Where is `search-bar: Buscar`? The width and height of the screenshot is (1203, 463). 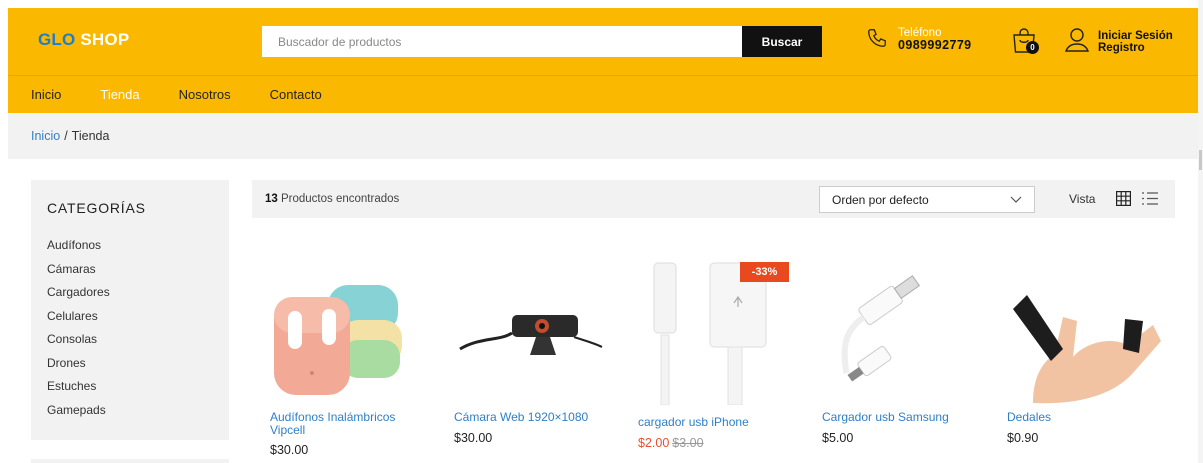
search-bar: Buscar is located at coordinates (542, 41).